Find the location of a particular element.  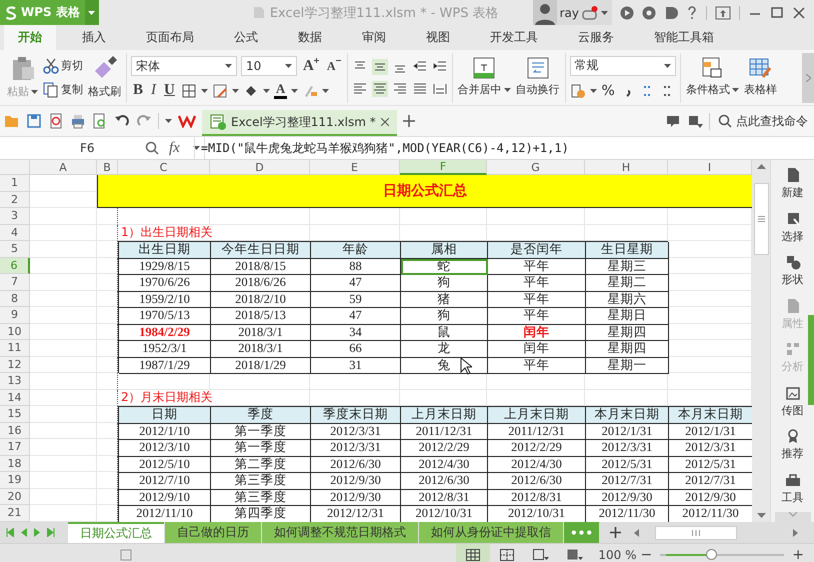

sheet-tab: 如何调整不规范日期格式 is located at coordinates (340, 532).